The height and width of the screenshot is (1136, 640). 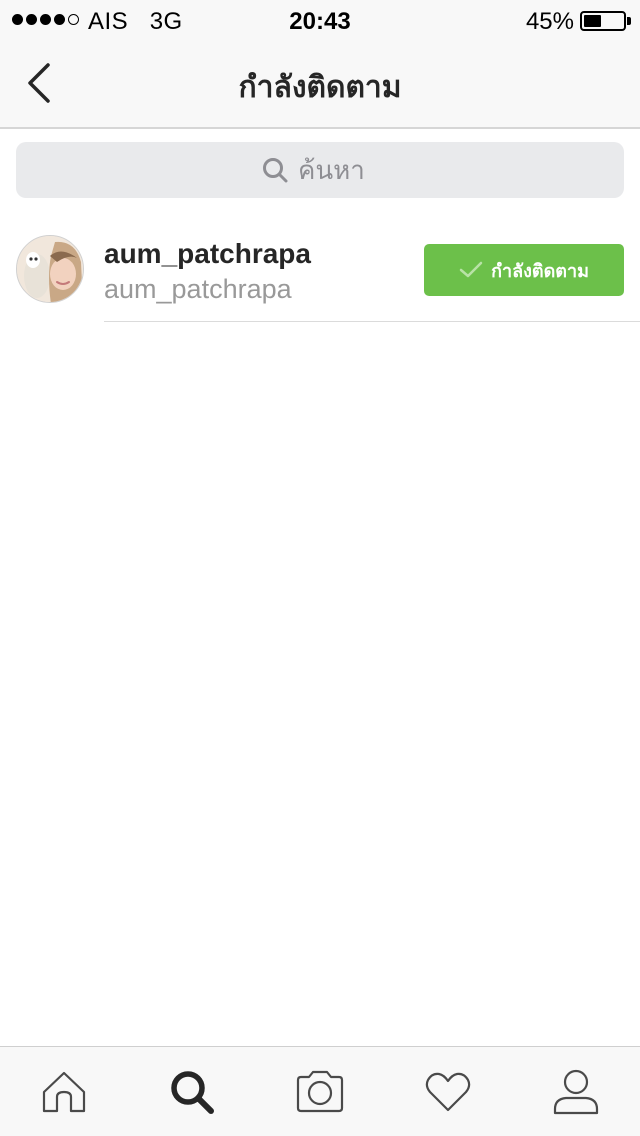 I want to click on home-icon, so click(x=64, y=1091).